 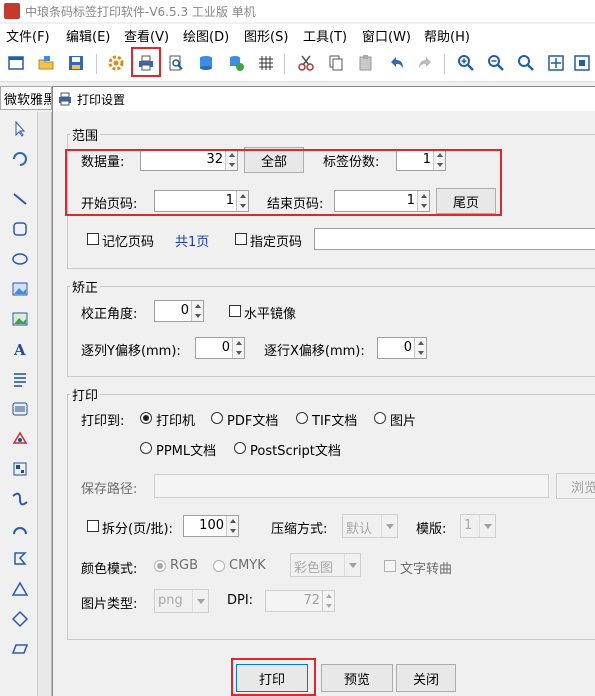 I want to click on remember-page-checkbox, so click(x=93, y=239).